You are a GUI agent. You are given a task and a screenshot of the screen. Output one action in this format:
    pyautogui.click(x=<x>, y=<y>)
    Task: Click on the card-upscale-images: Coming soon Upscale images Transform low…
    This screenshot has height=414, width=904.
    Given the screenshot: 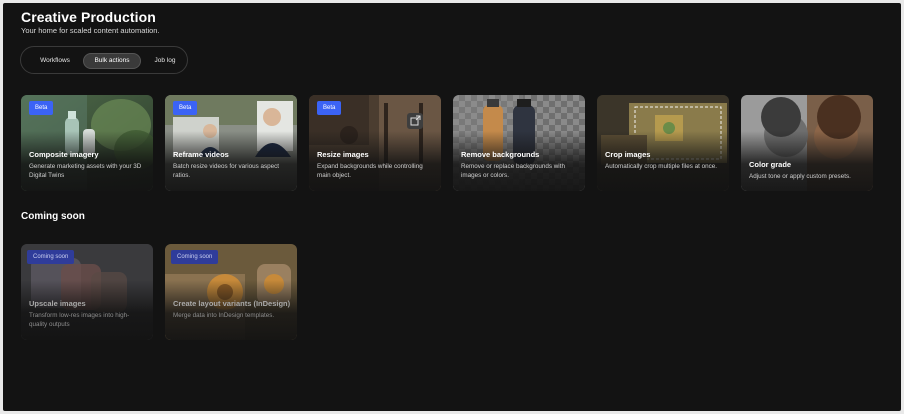 What is the action you would take?
    pyautogui.click(x=87, y=292)
    